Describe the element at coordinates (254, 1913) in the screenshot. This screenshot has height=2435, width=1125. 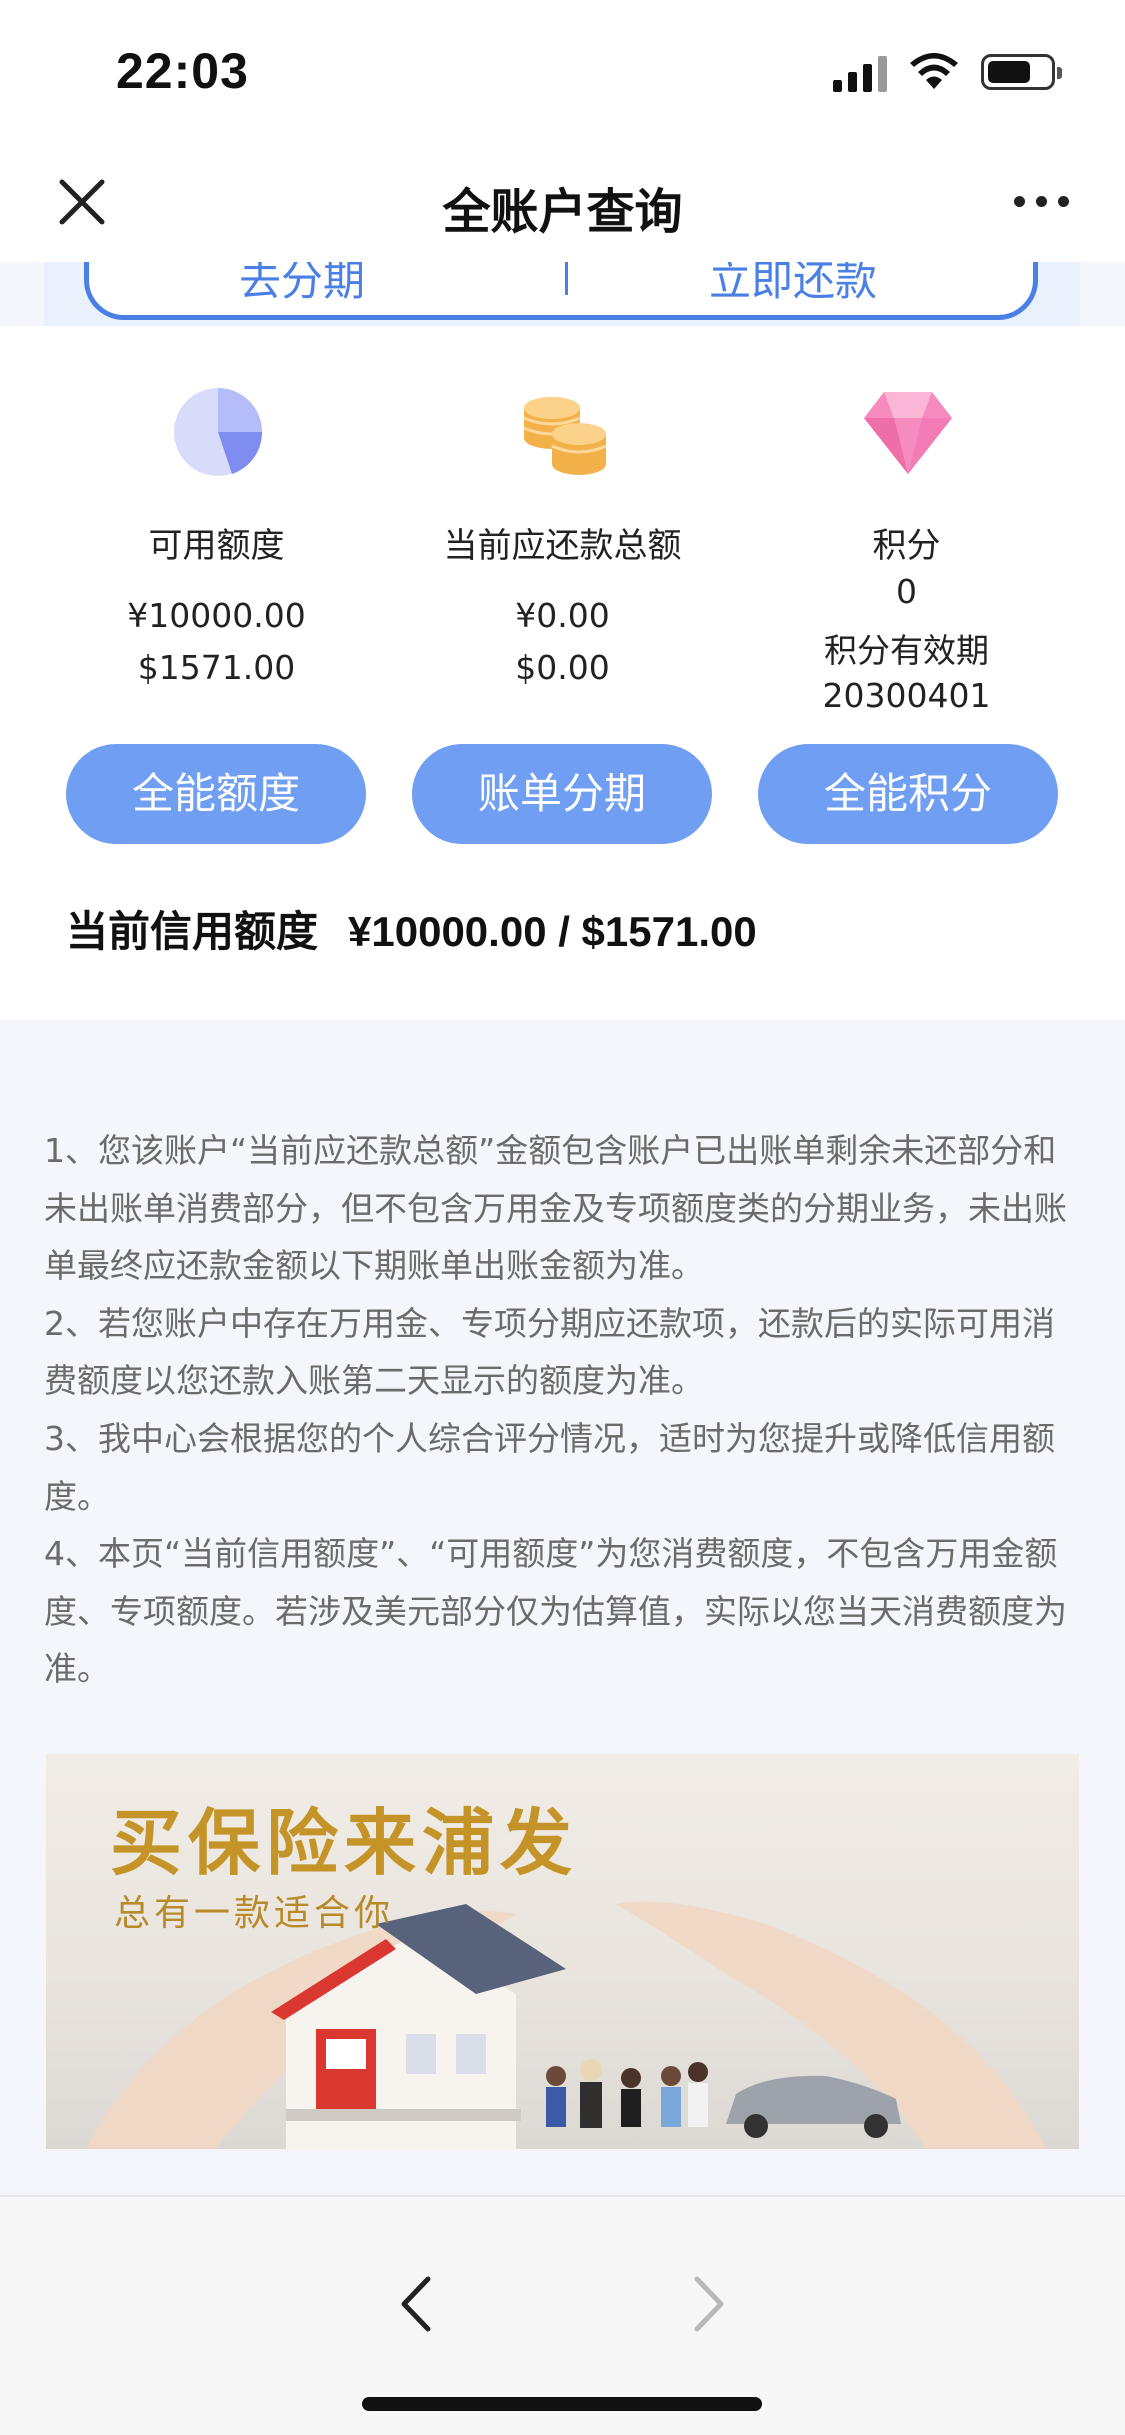
I see `banner-subtitle: 总有一款适合你` at that location.